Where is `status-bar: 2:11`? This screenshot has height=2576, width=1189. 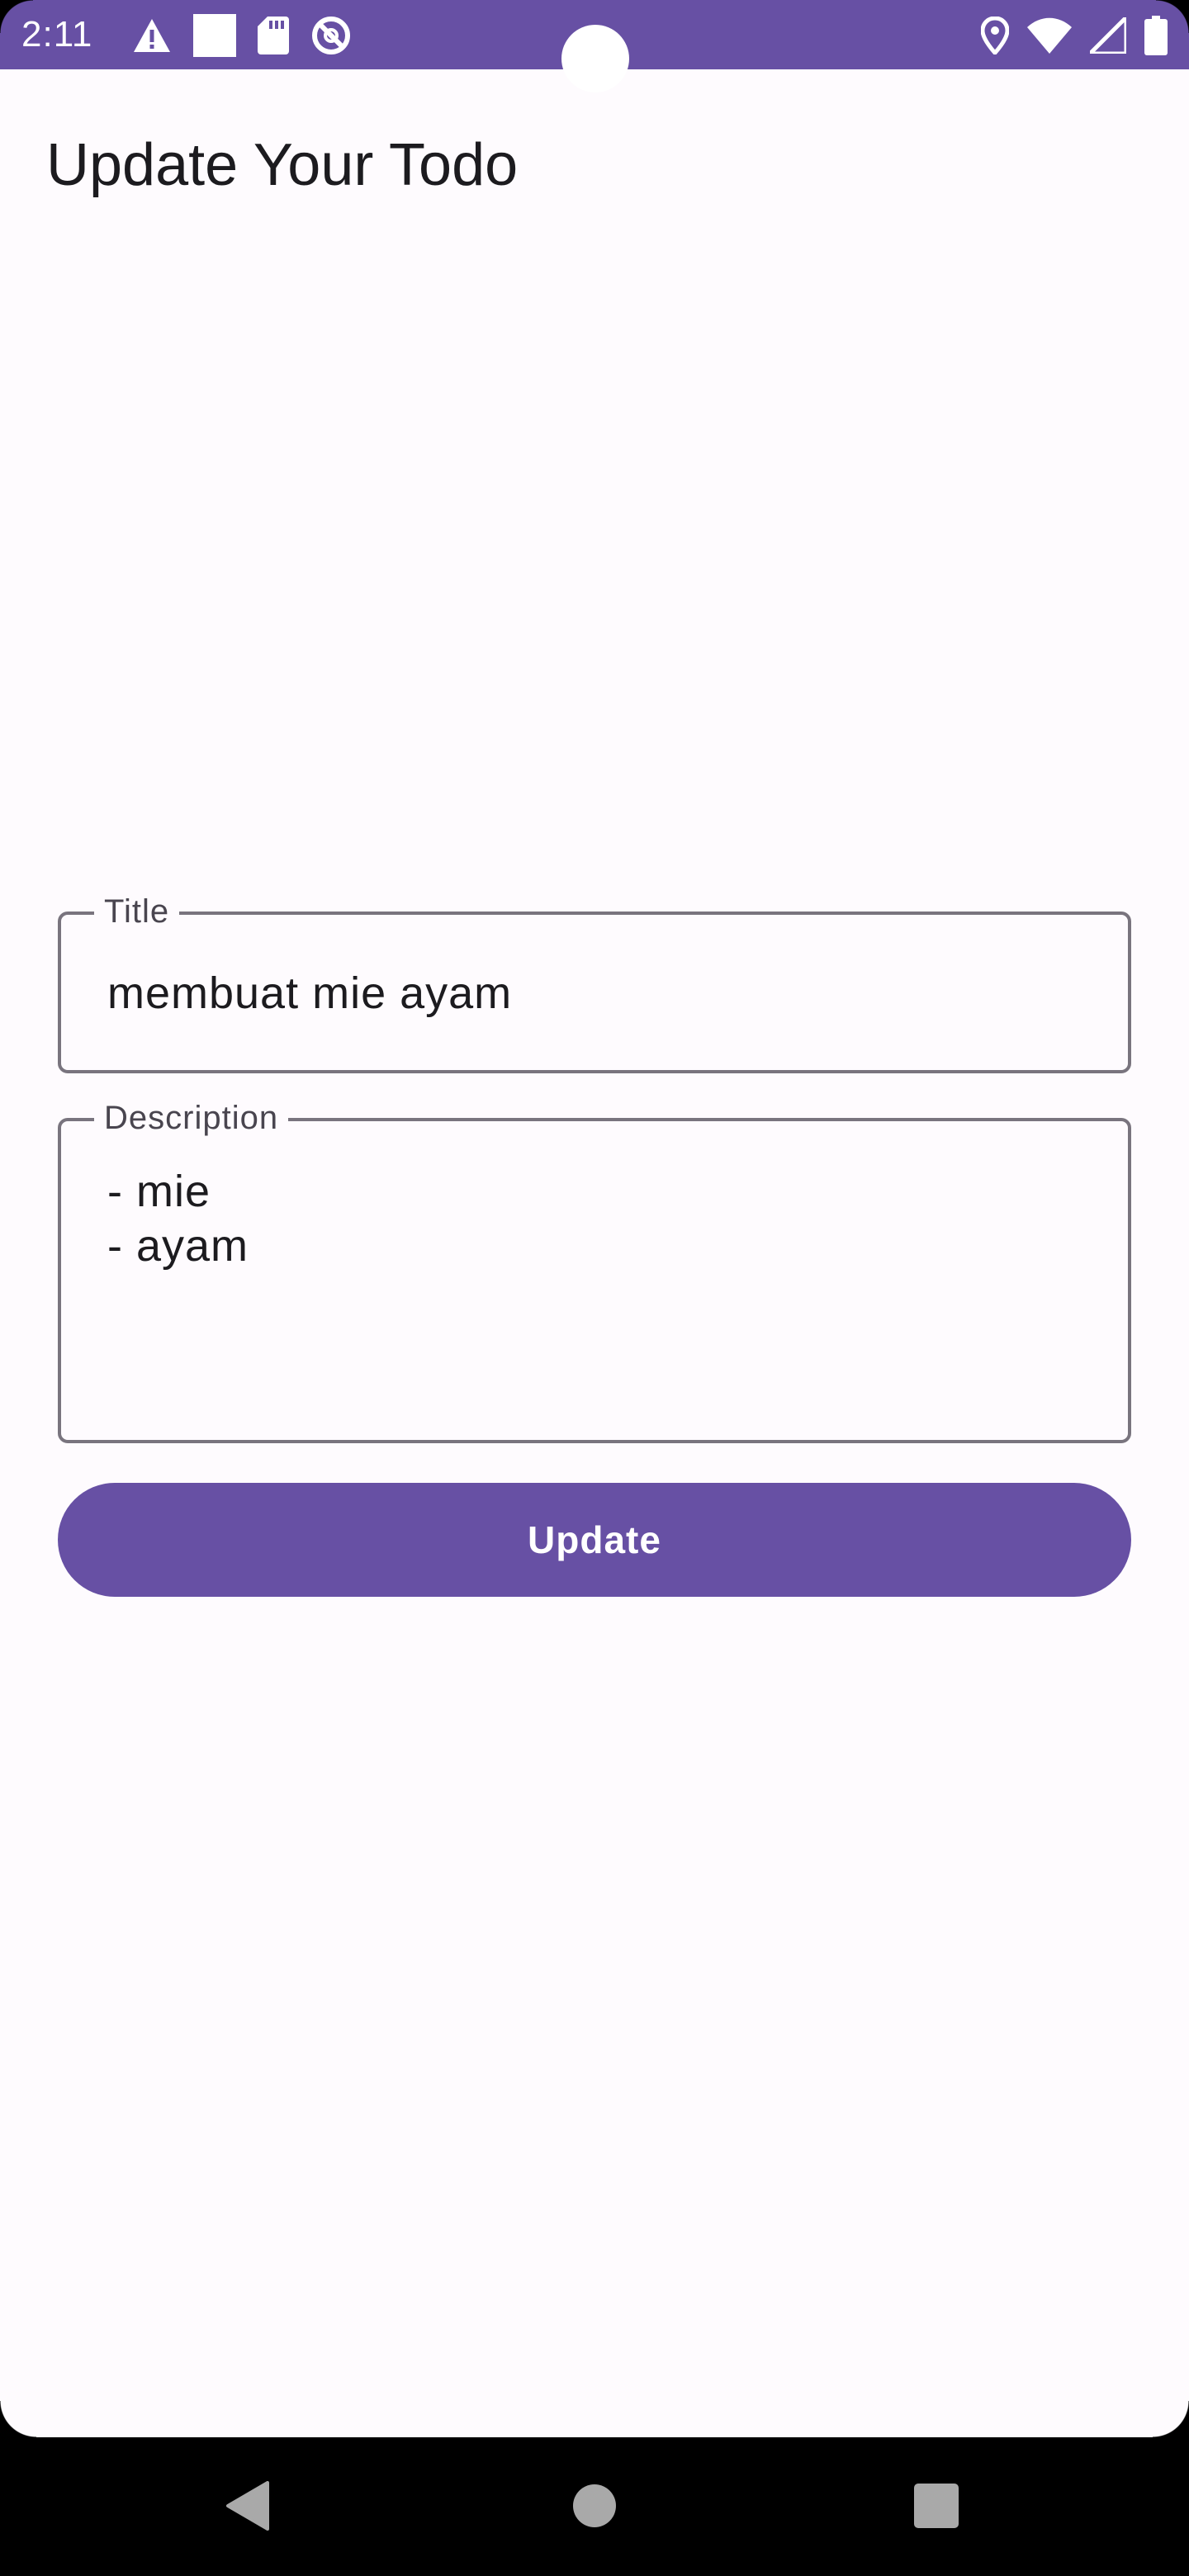
status-bar: 2:11 is located at coordinates (594, 46).